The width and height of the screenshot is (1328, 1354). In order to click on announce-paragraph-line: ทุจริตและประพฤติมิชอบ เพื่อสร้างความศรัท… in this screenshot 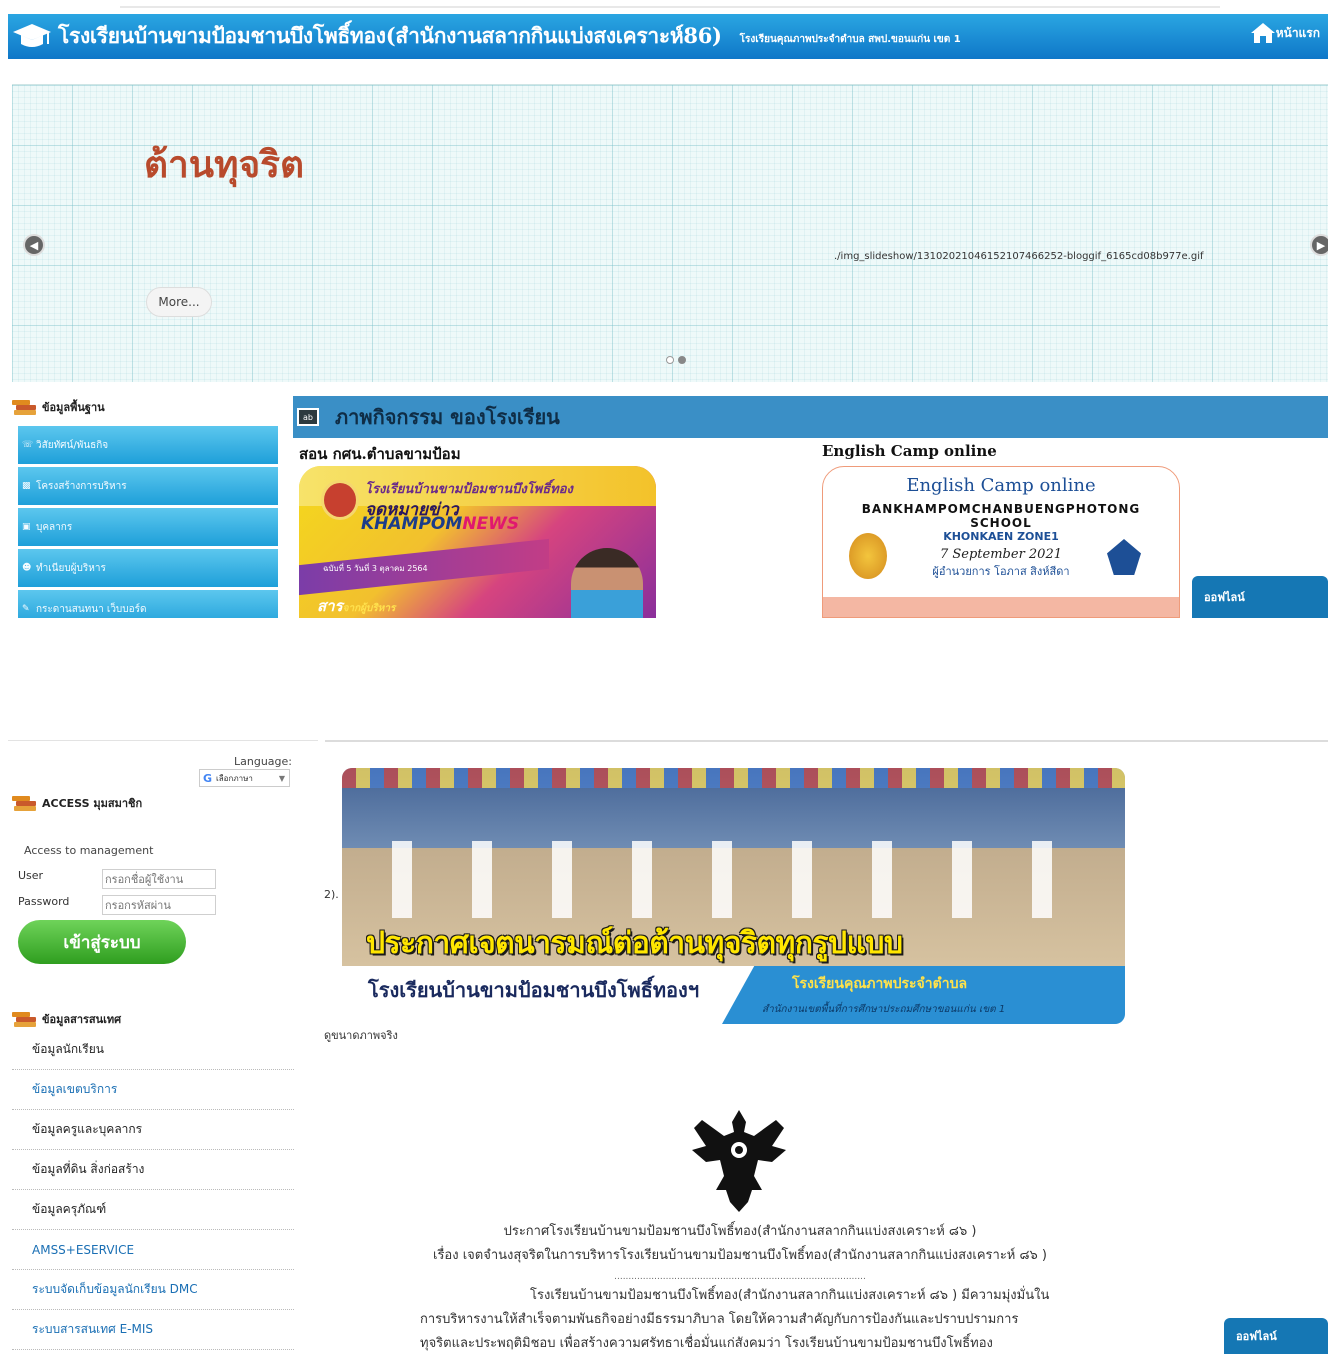, I will do `click(706, 1343)`.